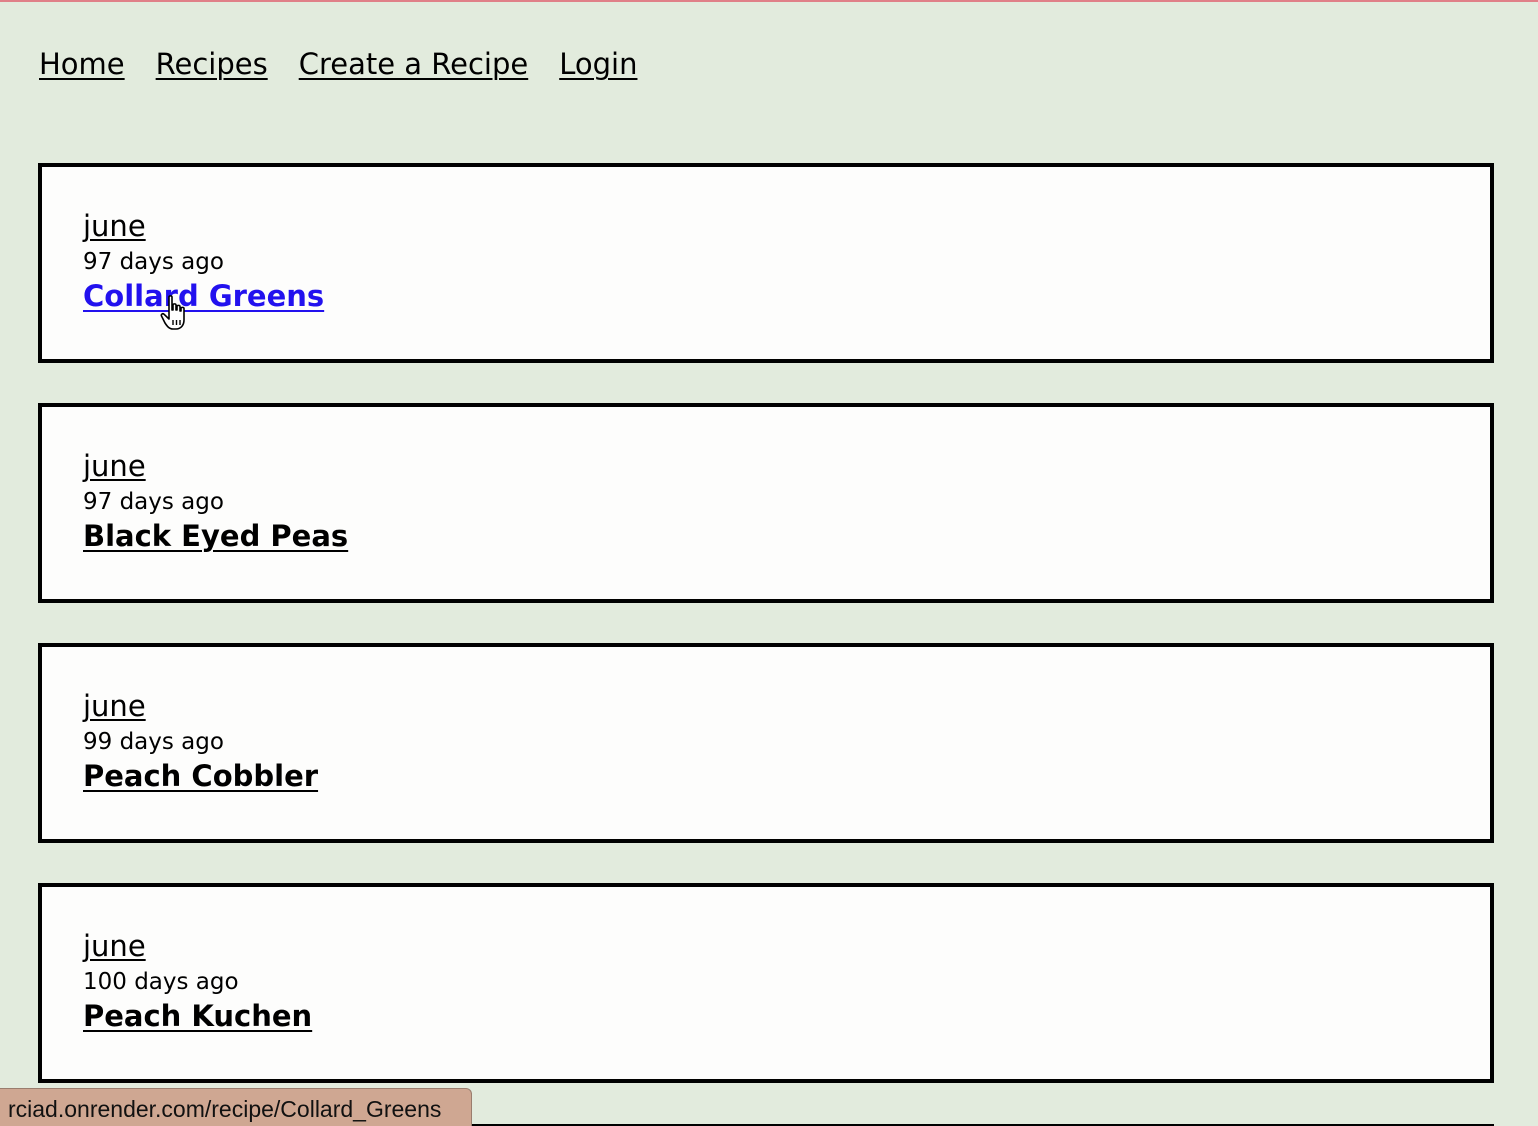 The width and height of the screenshot is (1538, 1126). I want to click on nav-create-recipe-link: Create a Recipe, so click(414, 64).